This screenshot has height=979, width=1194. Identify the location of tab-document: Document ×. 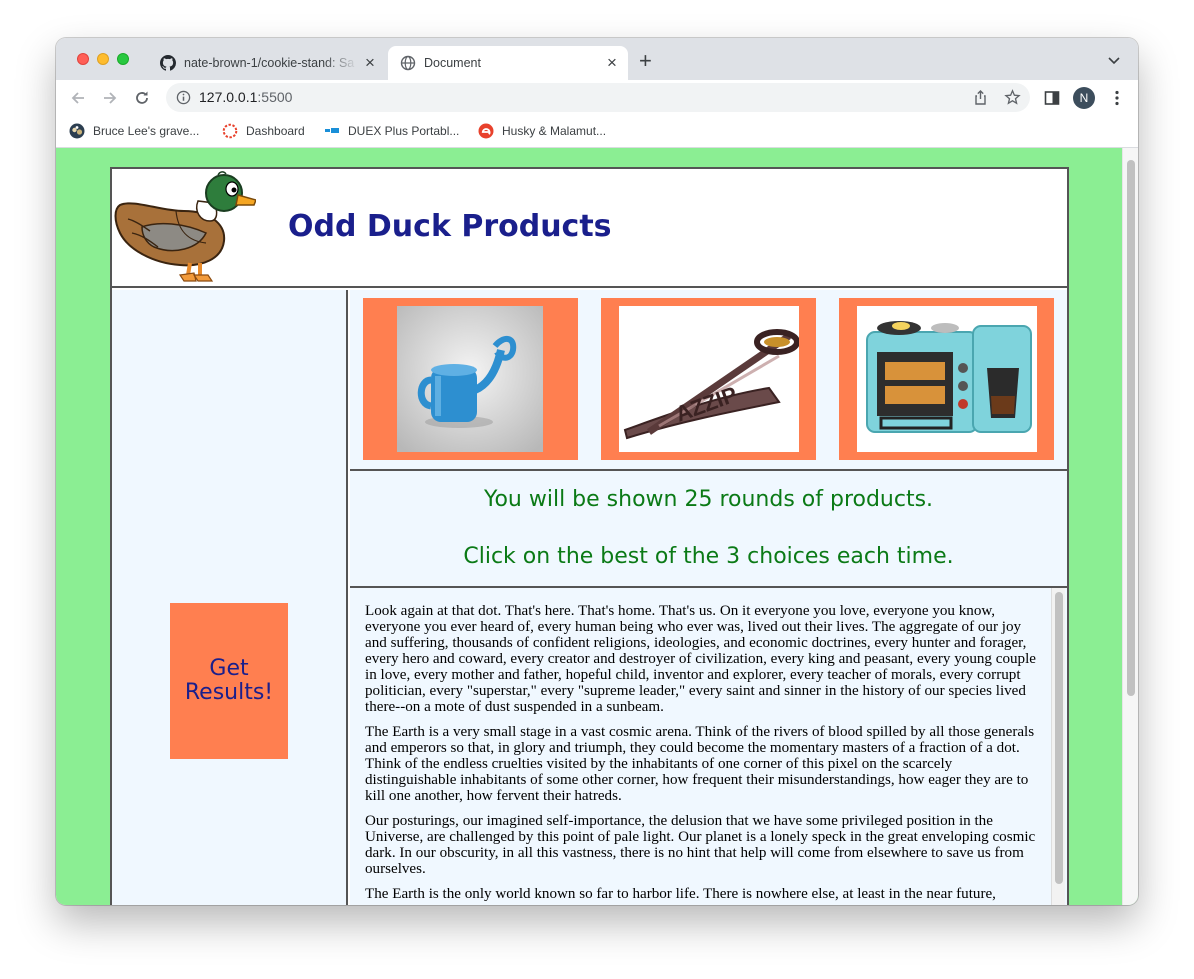
(508, 63).